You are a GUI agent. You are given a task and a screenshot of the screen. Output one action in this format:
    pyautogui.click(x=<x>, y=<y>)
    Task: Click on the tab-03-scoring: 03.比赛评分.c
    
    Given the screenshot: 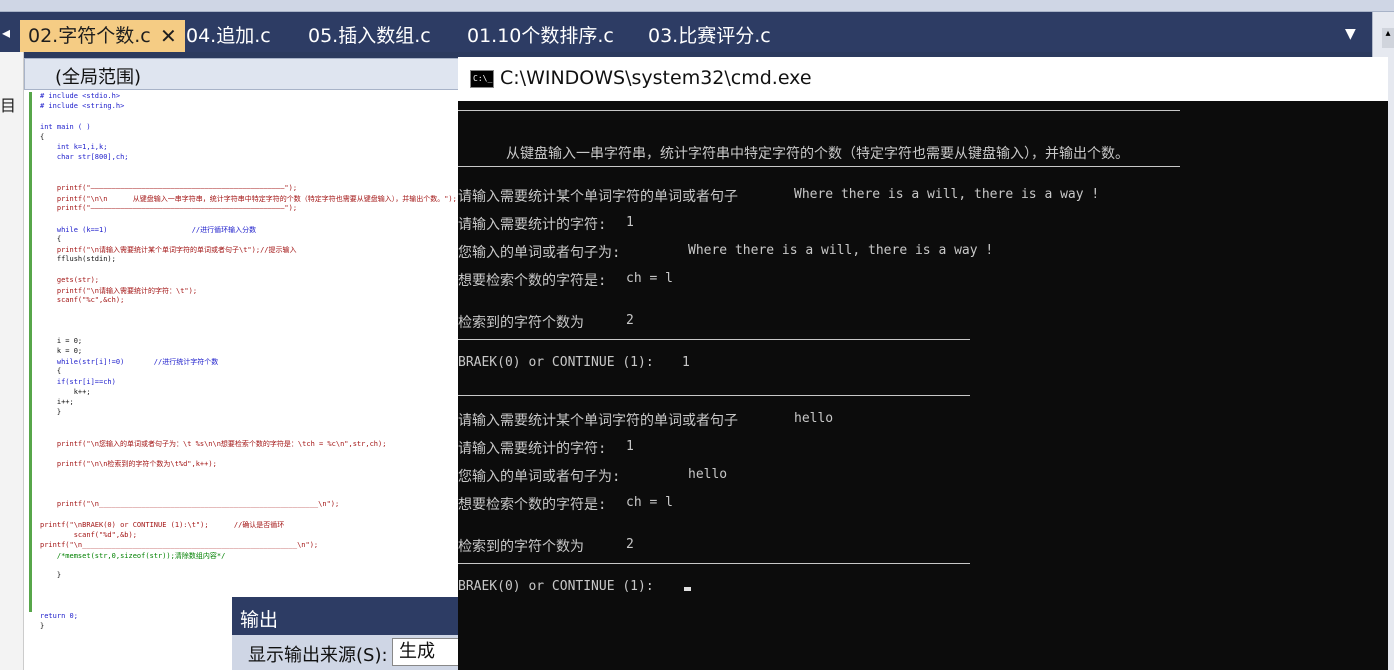 What is the action you would take?
    pyautogui.click(x=709, y=36)
    